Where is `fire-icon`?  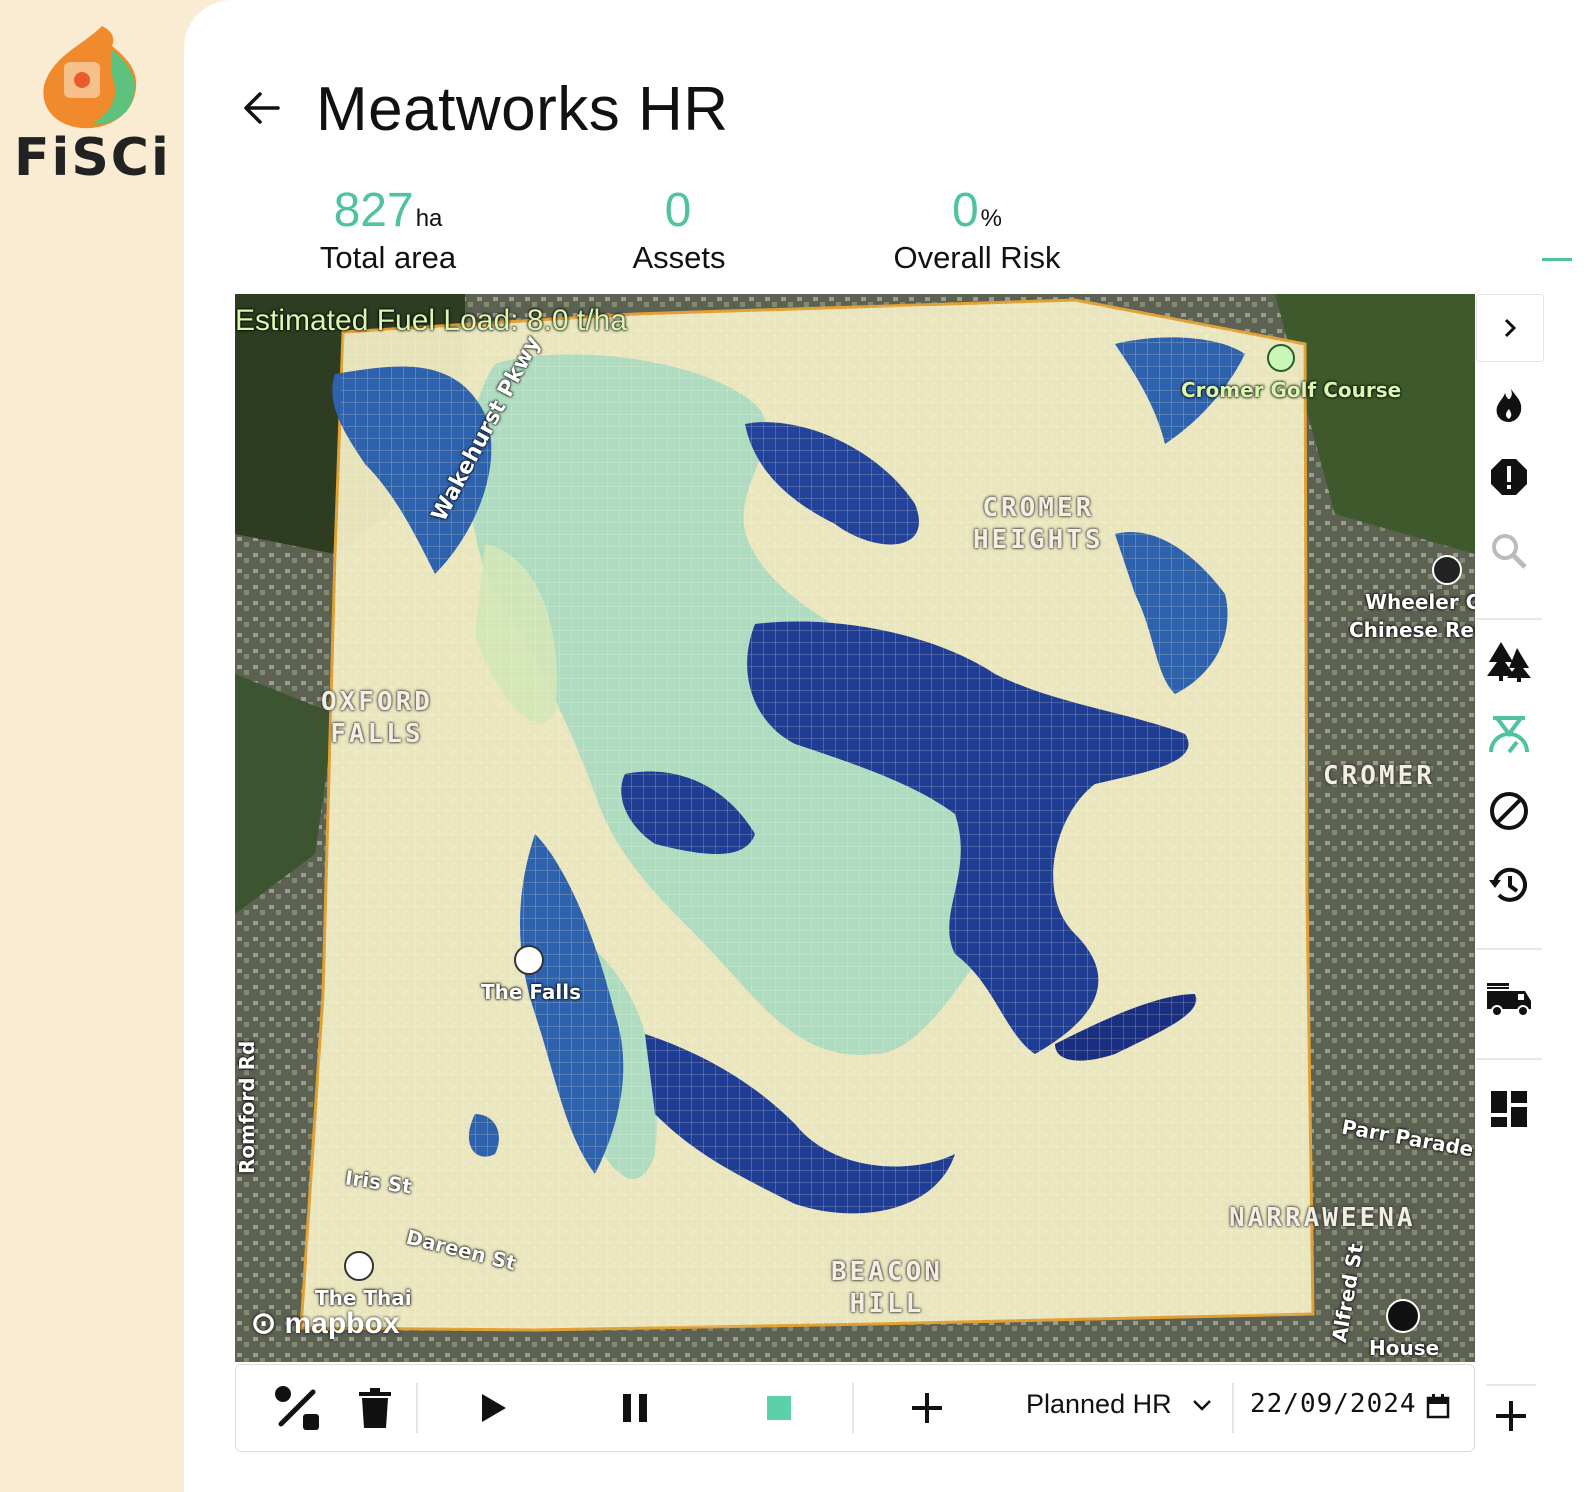 fire-icon is located at coordinates (1509, 403).